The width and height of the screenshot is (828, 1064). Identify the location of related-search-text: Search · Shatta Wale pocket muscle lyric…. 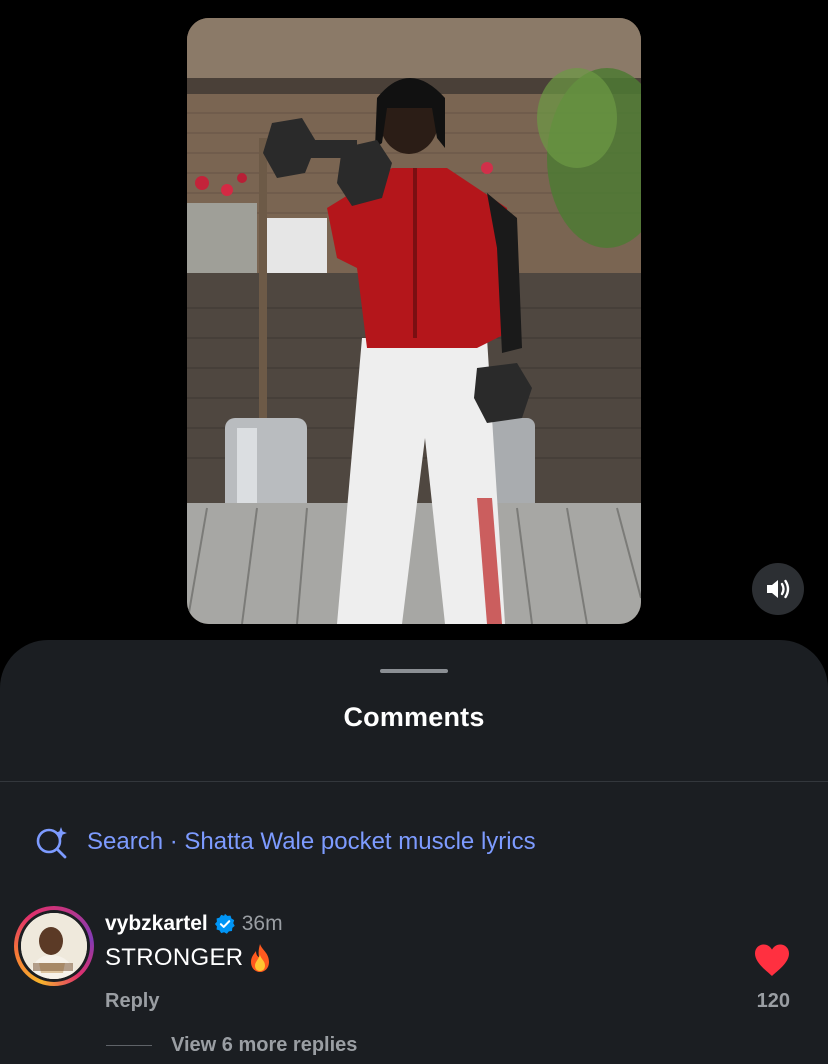
(311, 841).